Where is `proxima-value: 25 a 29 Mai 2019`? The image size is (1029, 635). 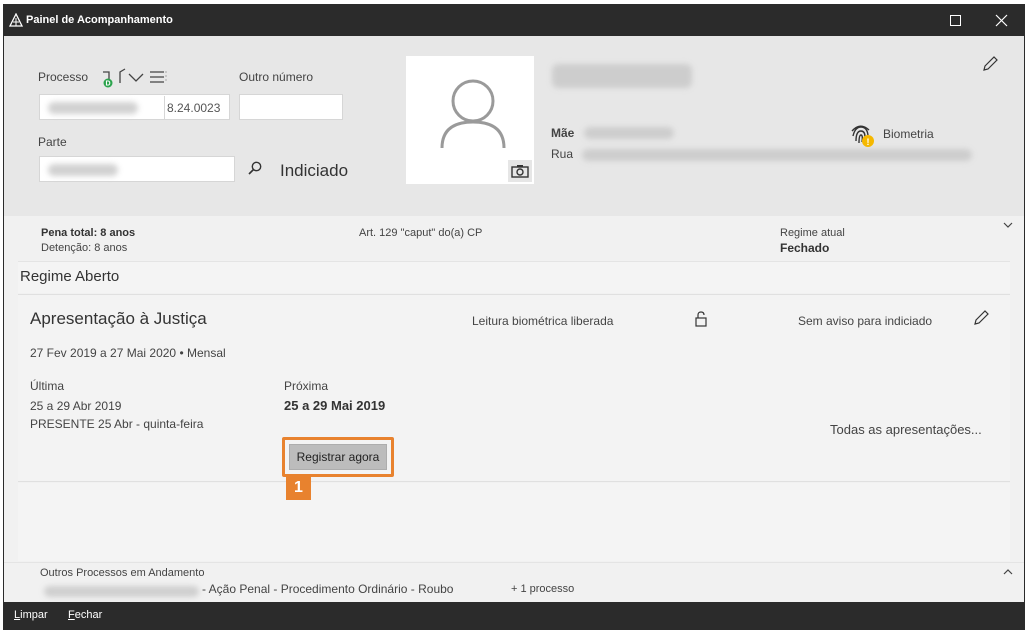
proxima-value: 25 a 29 Mai 2019 is located at coordinates (335, 405).